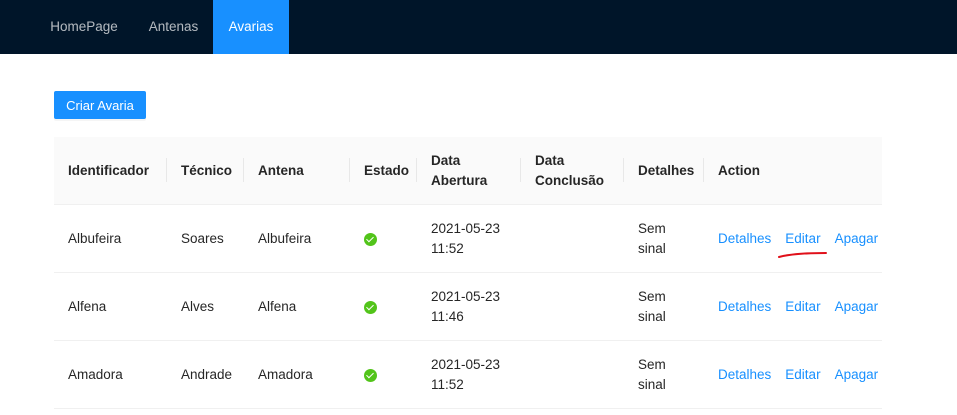  I want to click on cell-identificador: Alfena, so click(87, 306).